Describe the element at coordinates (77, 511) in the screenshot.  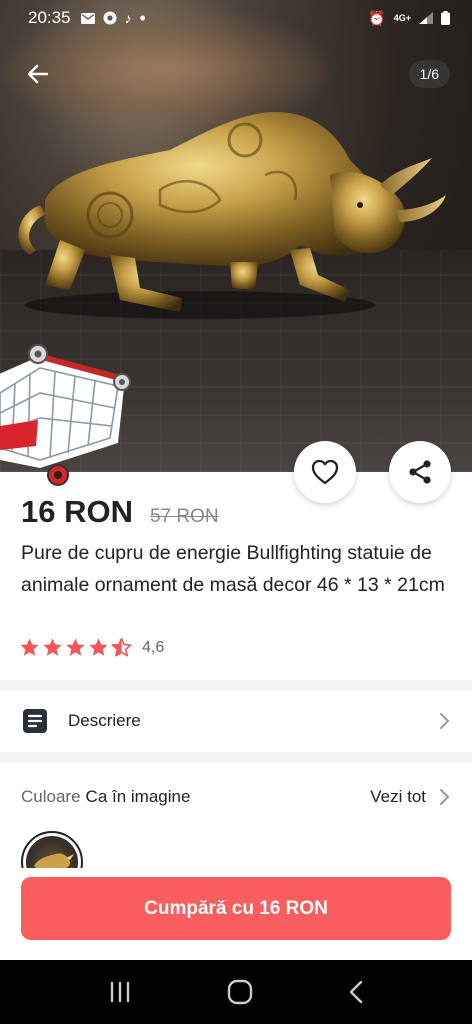
I see `current-price: 16 RON` at that location.